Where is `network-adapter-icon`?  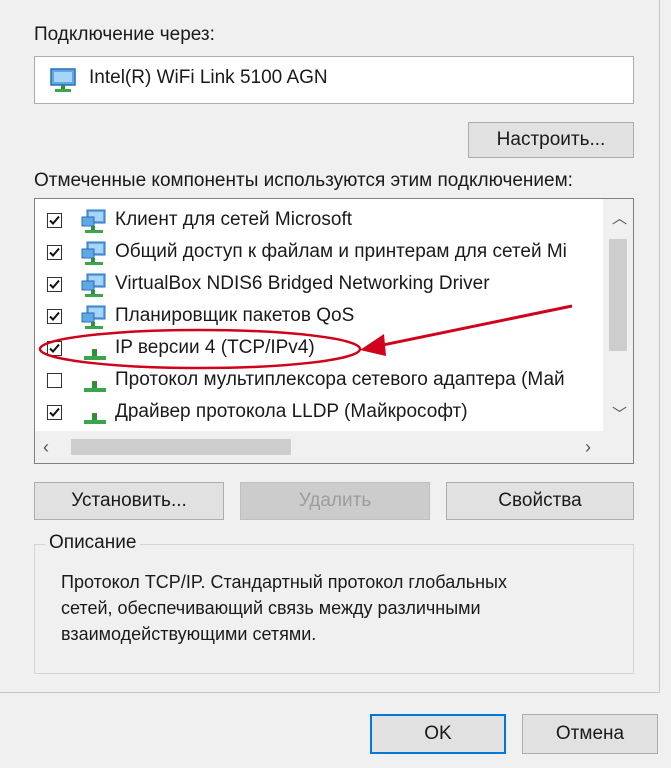 network-adapter-icon is located at coordinates (64, 83).